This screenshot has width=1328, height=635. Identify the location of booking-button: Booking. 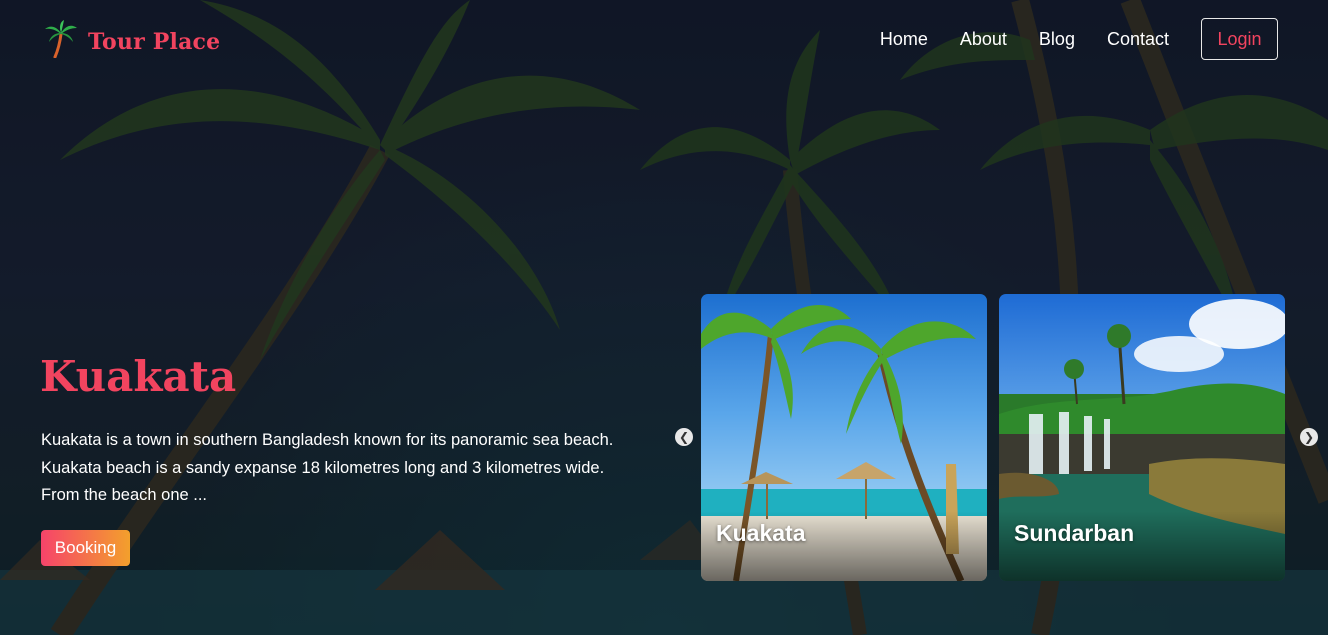
(85, 548).